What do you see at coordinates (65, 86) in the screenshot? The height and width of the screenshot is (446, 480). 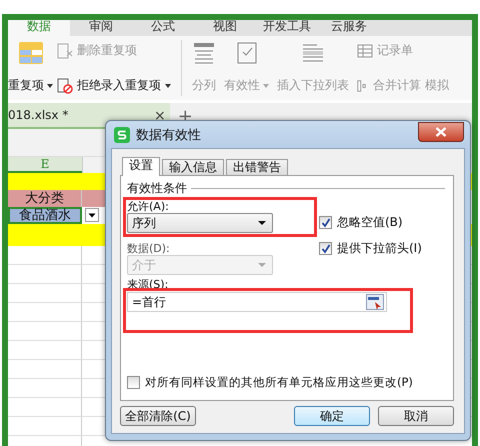 I see `reject-duplicates-icon` at bounding box center [65, 86].